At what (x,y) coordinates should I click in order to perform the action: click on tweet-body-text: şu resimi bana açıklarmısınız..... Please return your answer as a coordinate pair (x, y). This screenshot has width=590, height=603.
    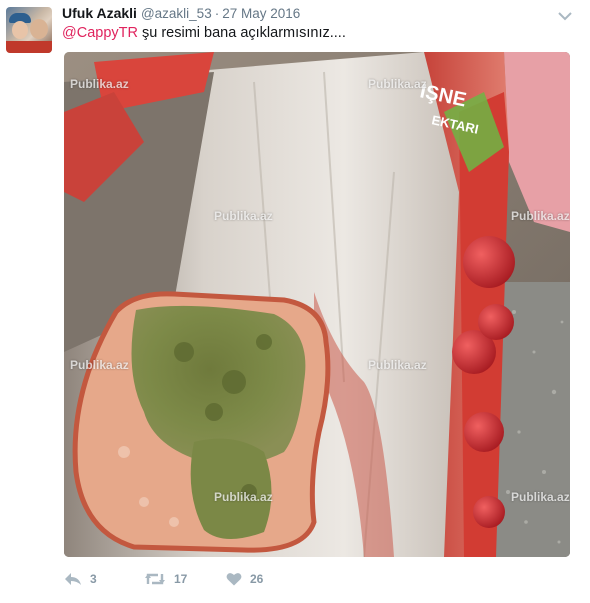
    Looking at the image, I should click on (241, 33).